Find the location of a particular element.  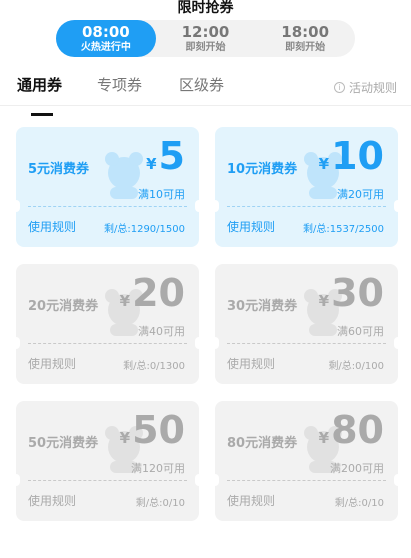

tab-general: 通用券 is located at coordinates (39, 95).